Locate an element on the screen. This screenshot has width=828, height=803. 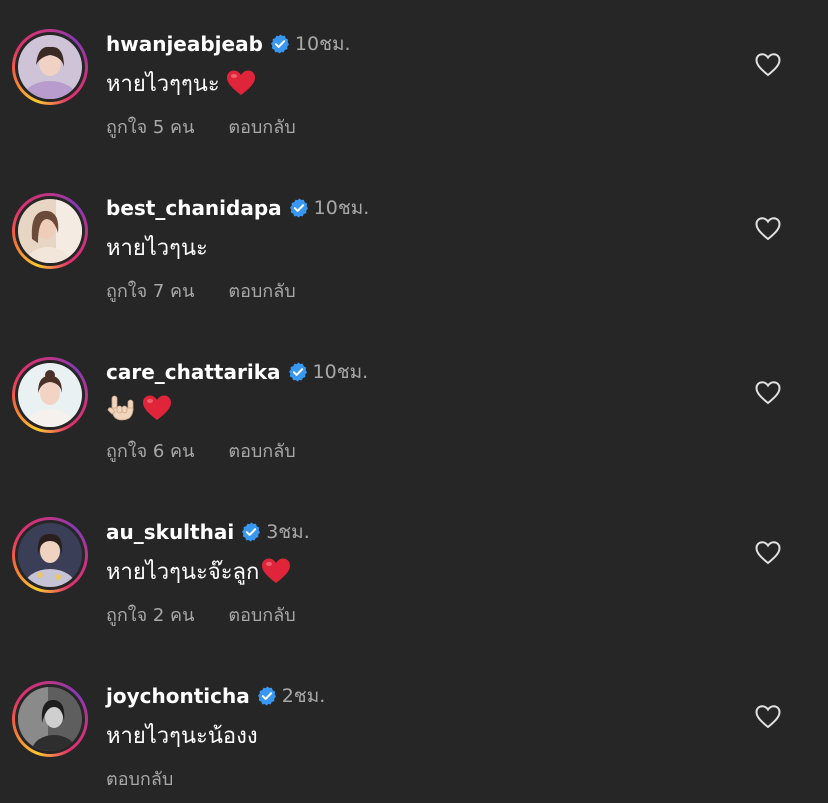
comment-text: หายไวๆนะ is located at coordinates (157, 248).